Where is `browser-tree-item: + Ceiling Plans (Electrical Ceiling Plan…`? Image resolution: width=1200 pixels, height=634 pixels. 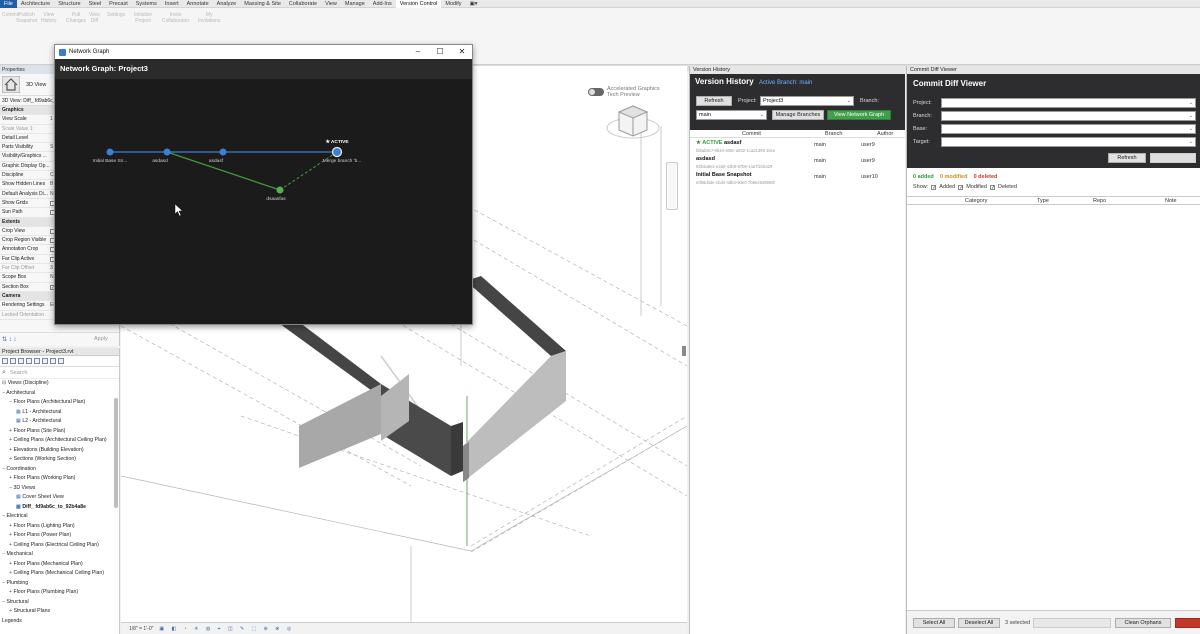
browser-tree-item: + Ceiling Plans (Electrical Ceiling Plan… is located at coordinates (59, 546).